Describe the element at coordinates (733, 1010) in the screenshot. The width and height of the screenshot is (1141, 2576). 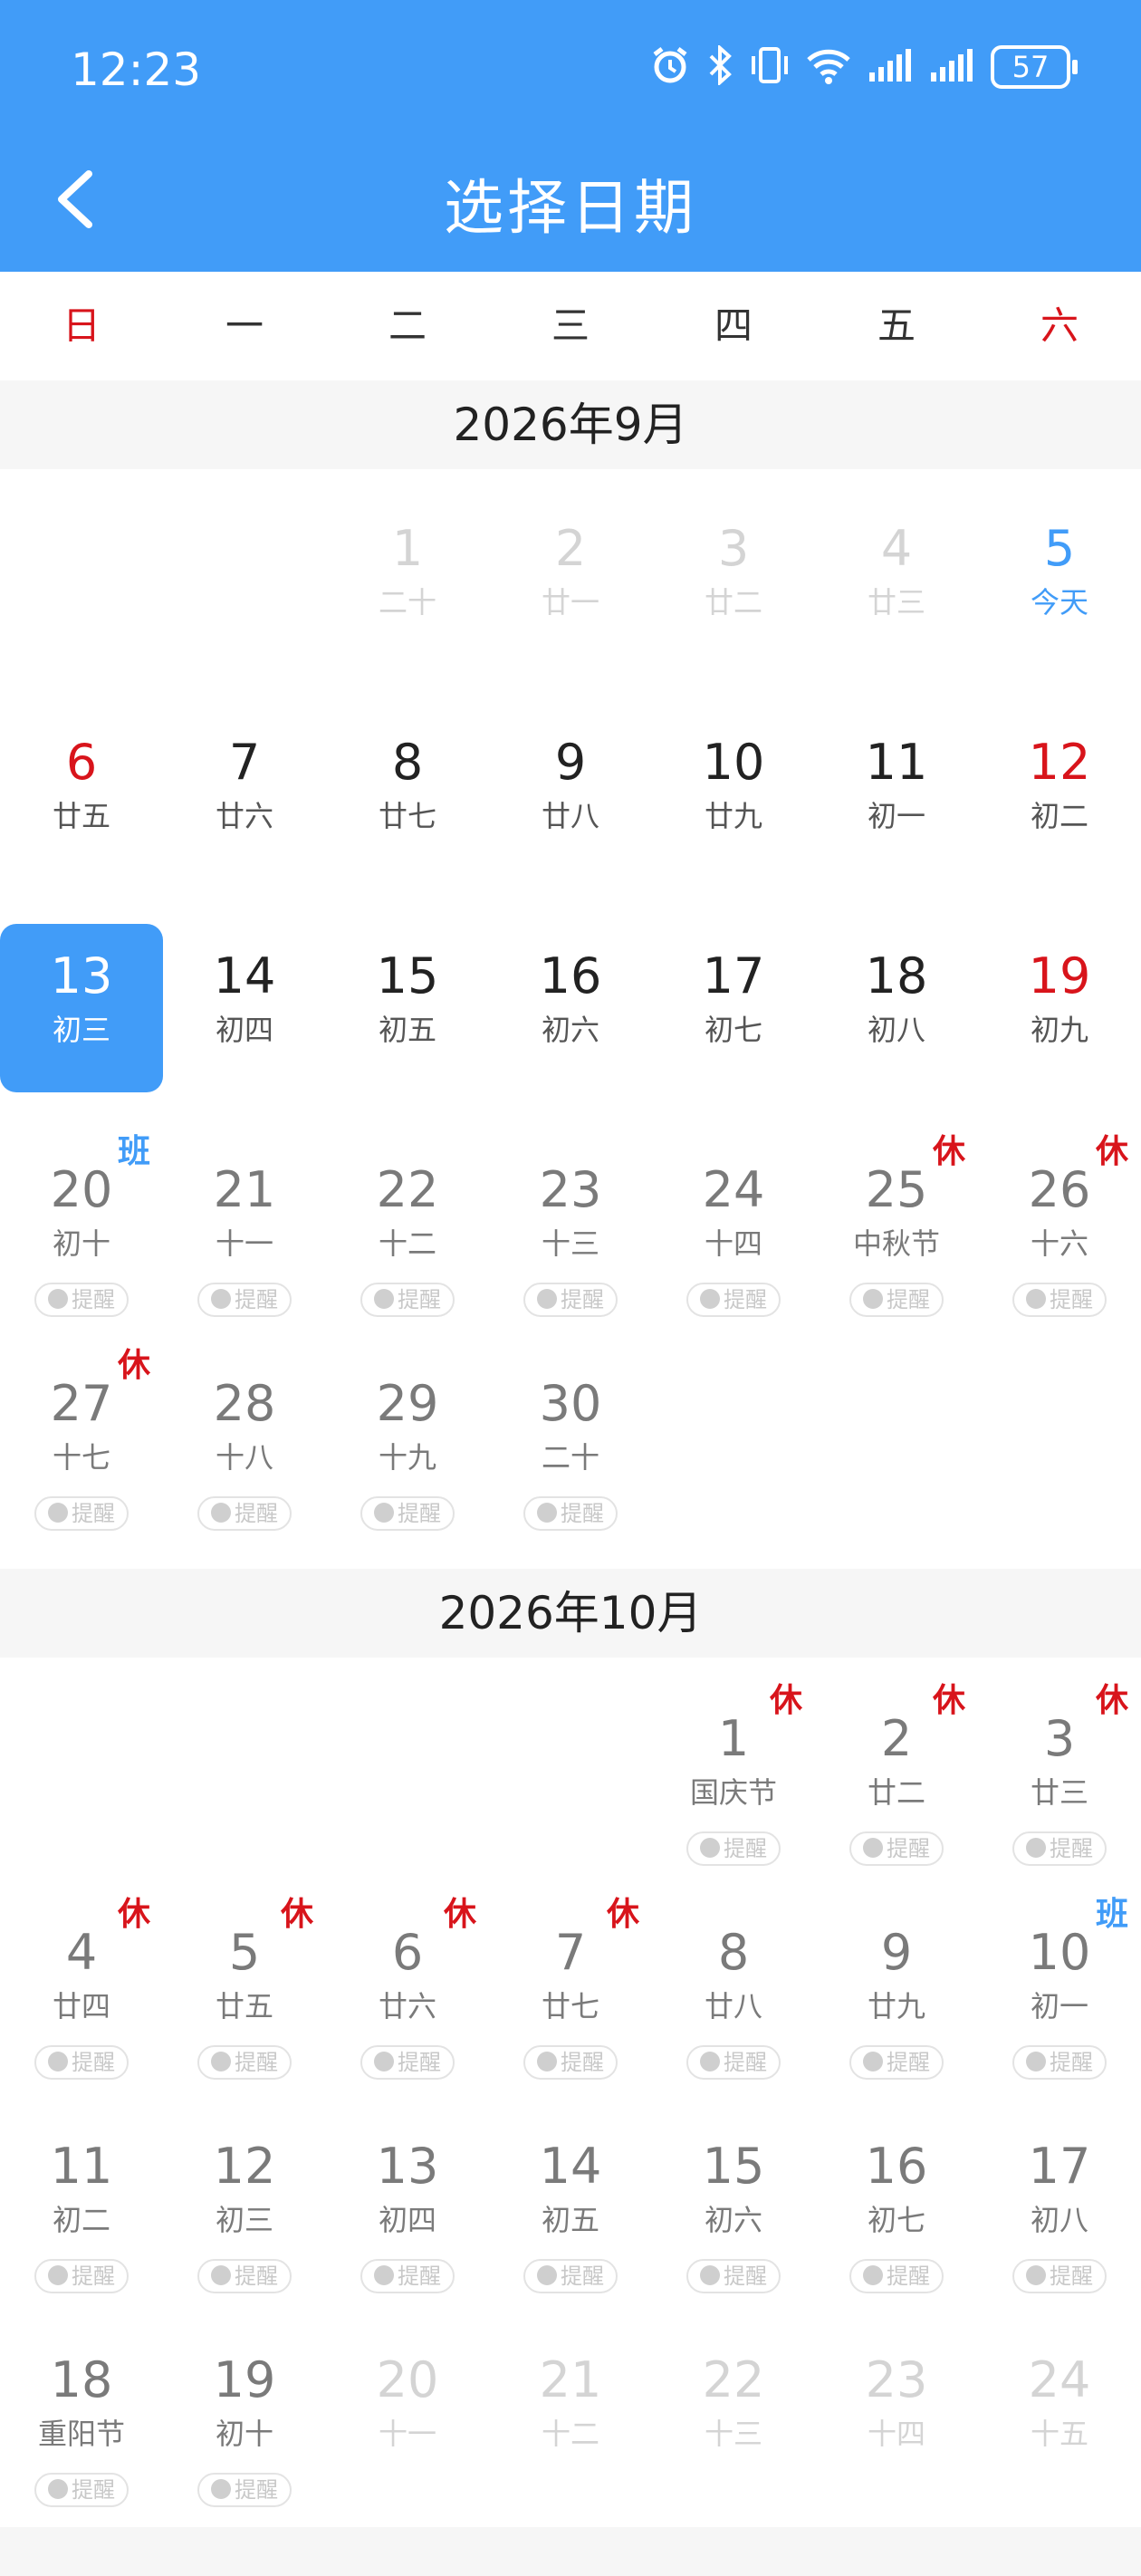
I see `day-cell: 17 初七` at that location.